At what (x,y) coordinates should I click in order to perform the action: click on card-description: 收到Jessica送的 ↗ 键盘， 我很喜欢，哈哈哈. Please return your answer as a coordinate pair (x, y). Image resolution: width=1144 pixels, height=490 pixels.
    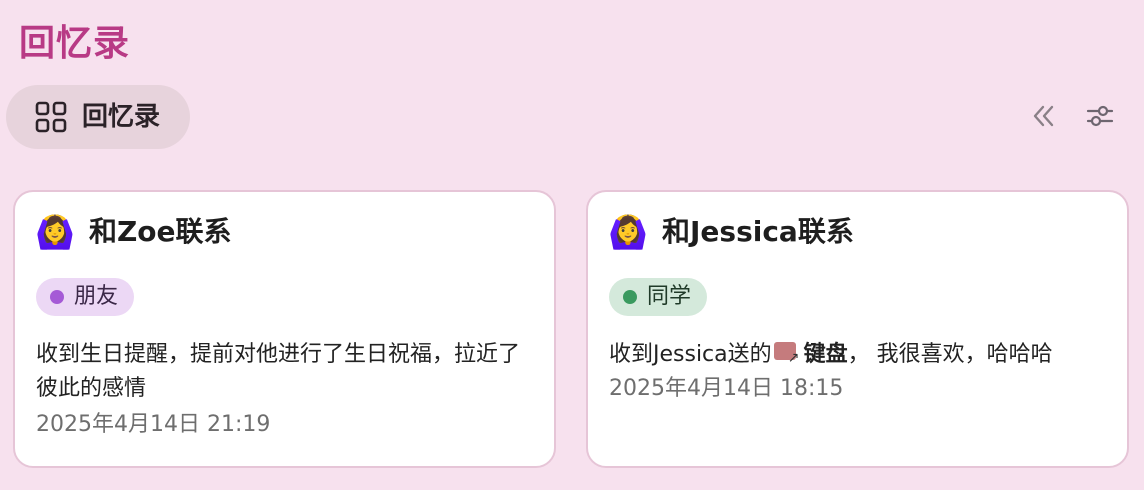
    Looking at the image, I should click on (859, 355).